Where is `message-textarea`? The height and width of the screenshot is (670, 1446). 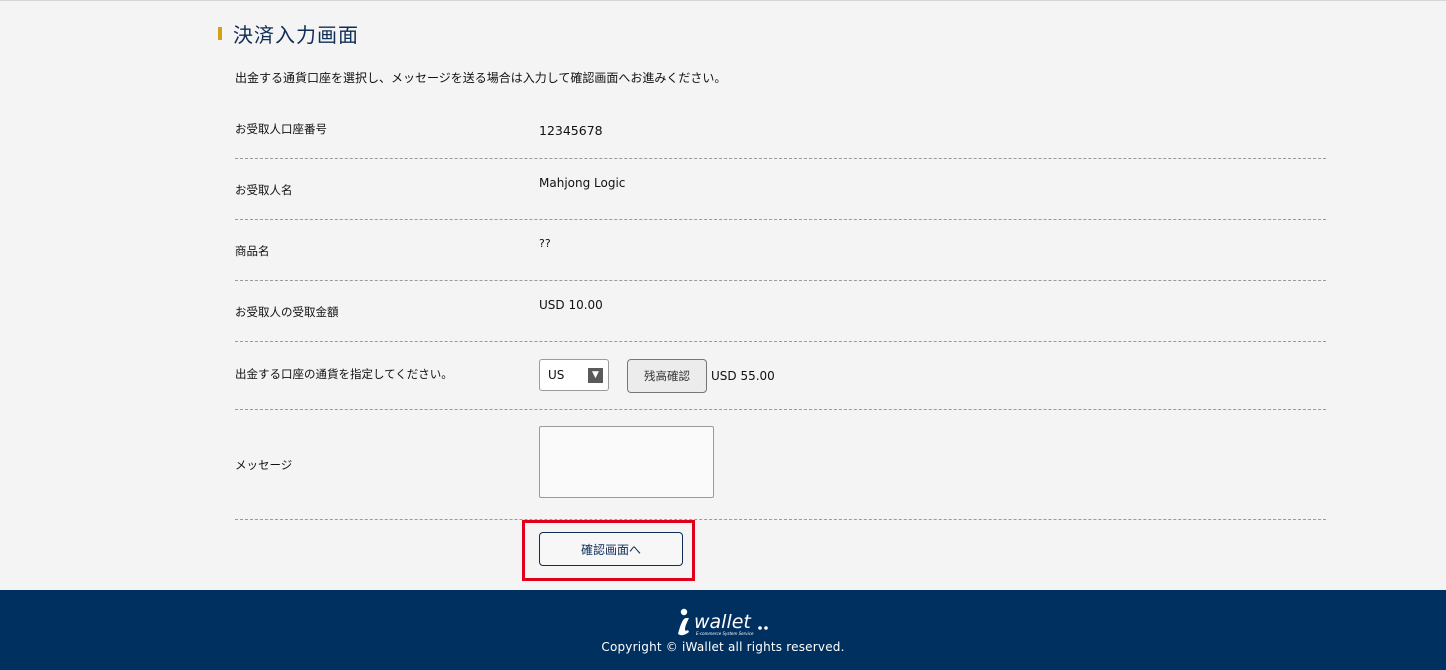 message-textarea is located at coordinates (626, 462).